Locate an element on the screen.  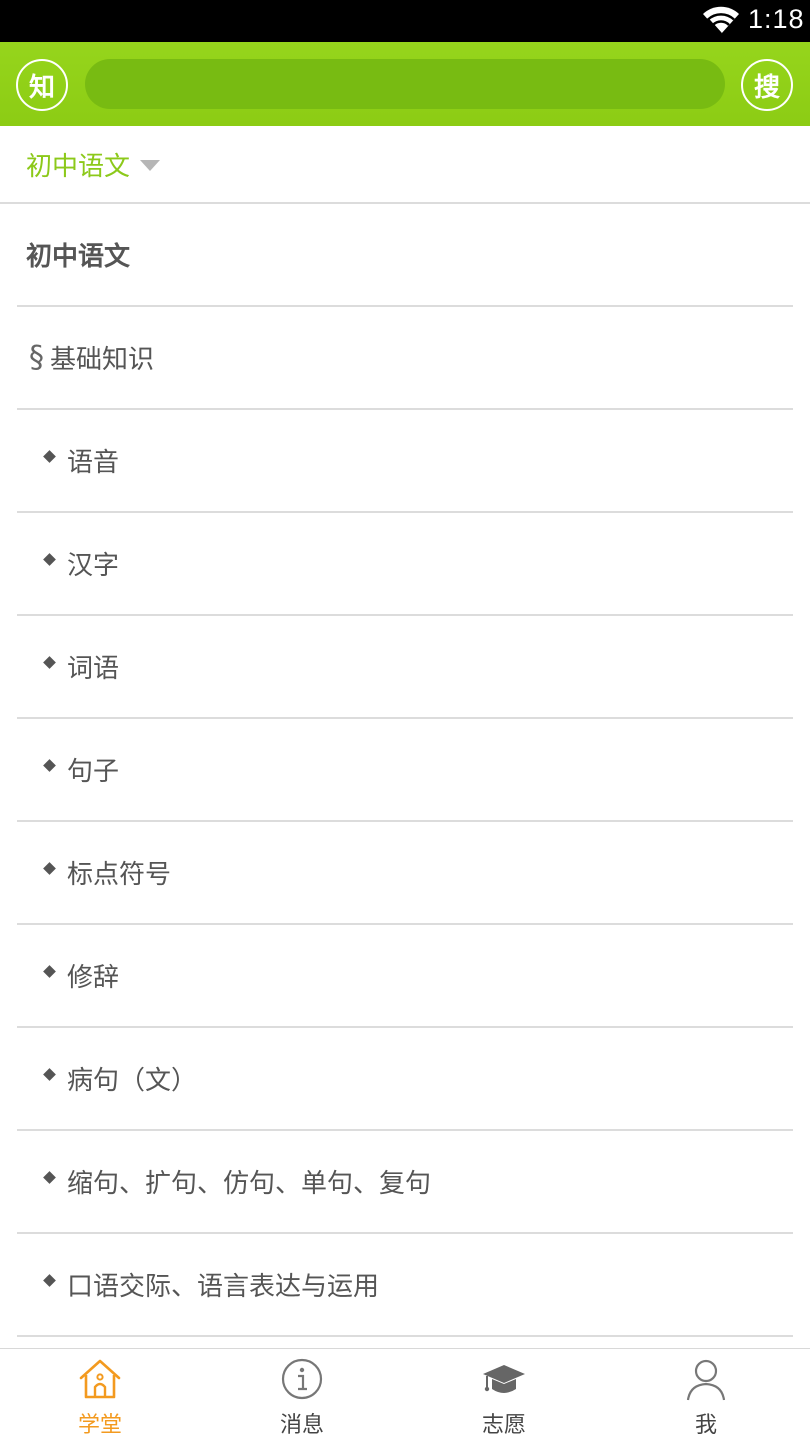
section-icon: § is located at coordinates (36, 357).